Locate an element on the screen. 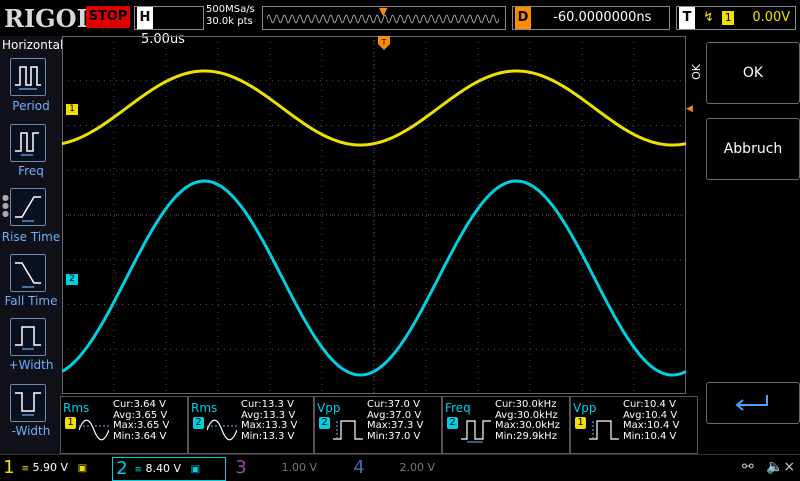  measurement-cur: Cur:3.64 V is located at coordinates (139, 404).